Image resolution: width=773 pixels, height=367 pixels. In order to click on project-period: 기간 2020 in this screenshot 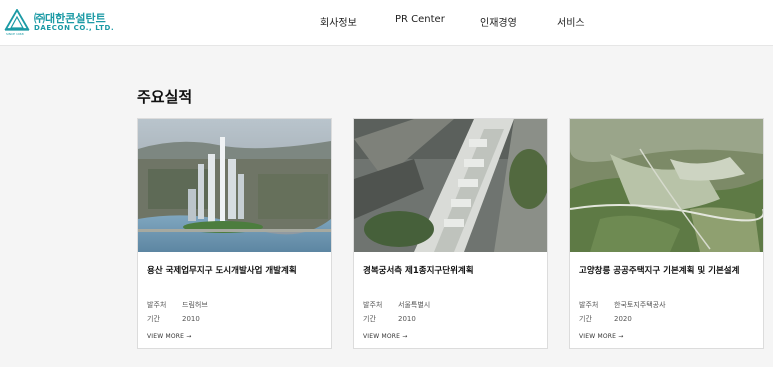, I will do `click(605, 319)`.